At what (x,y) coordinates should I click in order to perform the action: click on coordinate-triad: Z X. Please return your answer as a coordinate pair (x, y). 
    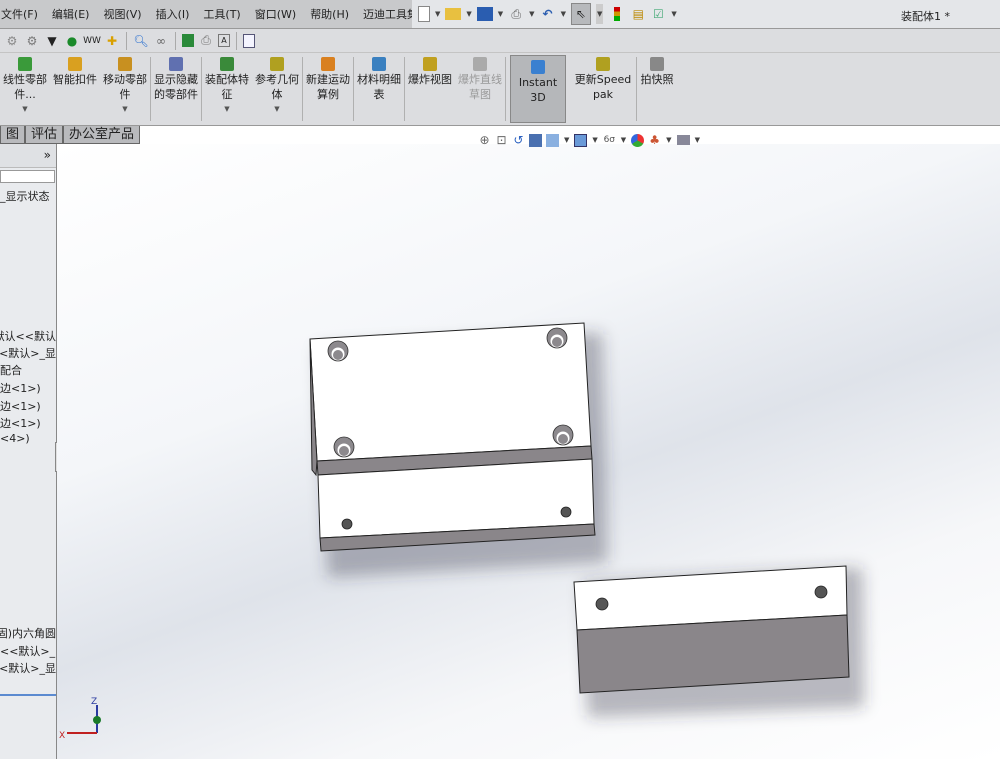
    Looking at the image, I should click on (80, 719).